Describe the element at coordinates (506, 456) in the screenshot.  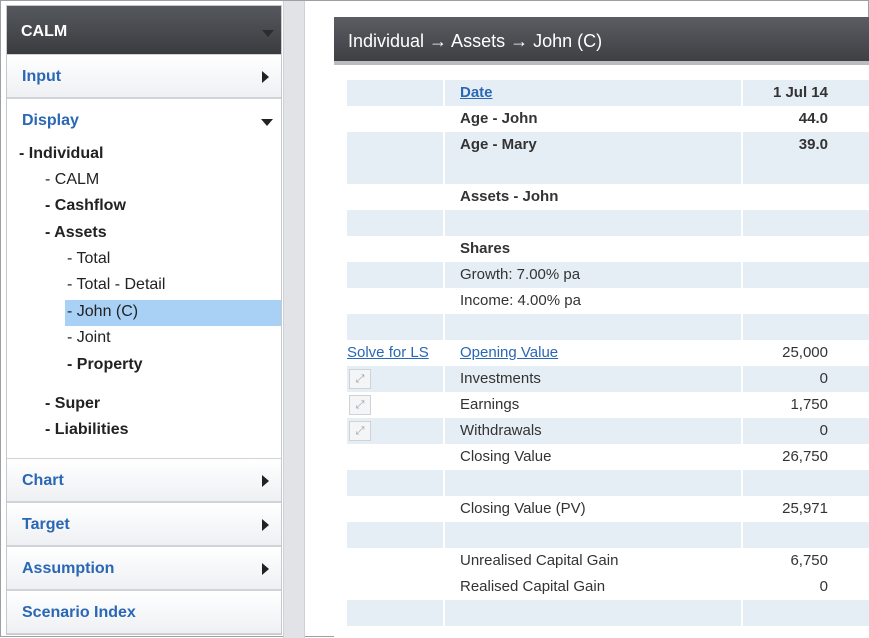
I see `row-label: Closing Value` at that location.